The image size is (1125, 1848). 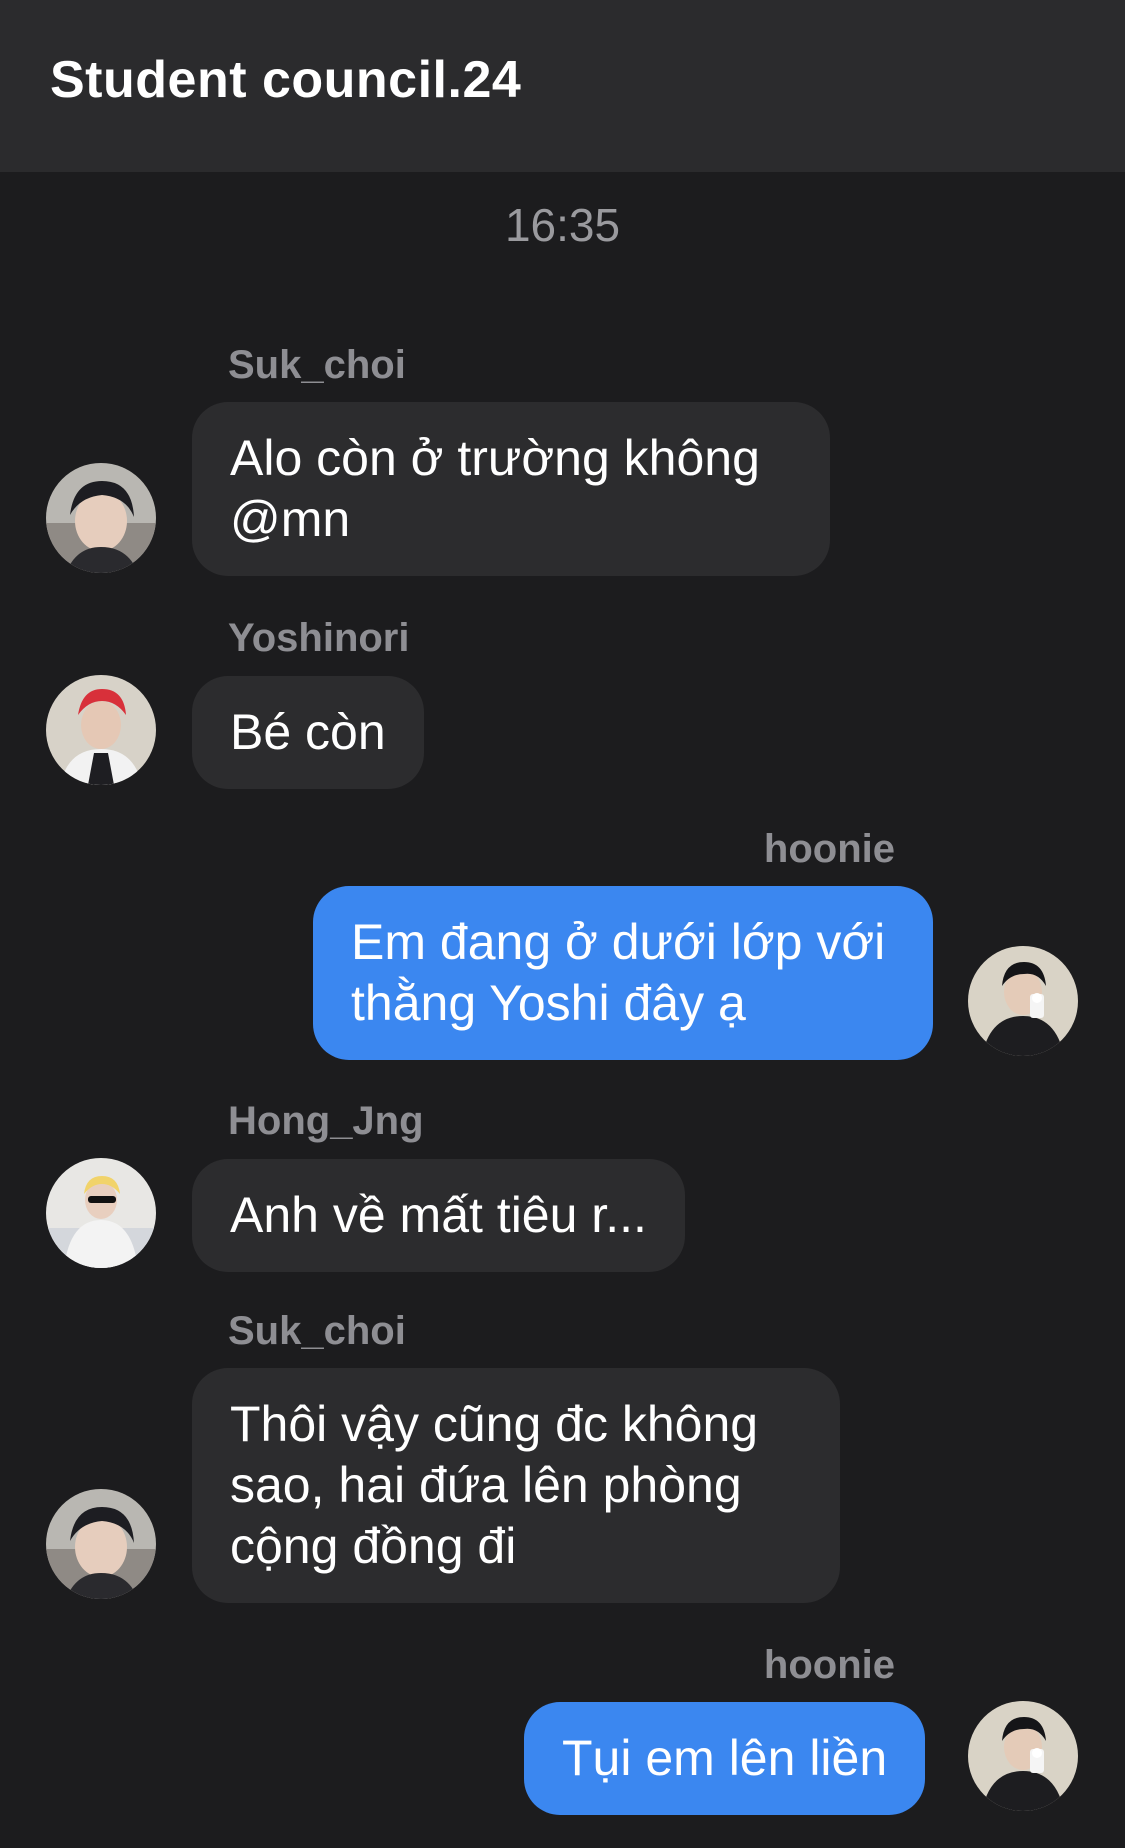 I want to click on message-bubble-outgoing: Em đang ở dưới lớp với thằng Yoshi đây ạ, so click(x=623, y=973).